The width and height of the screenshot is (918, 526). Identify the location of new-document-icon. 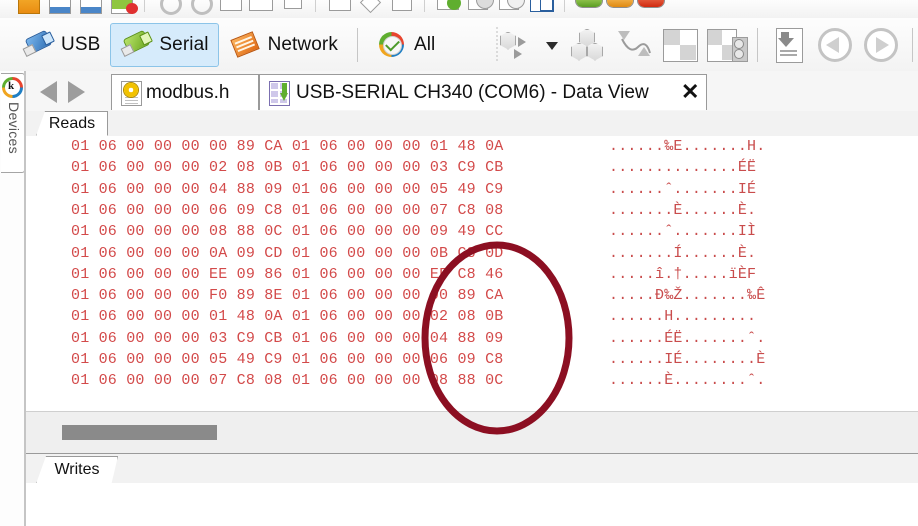
(28, 7).